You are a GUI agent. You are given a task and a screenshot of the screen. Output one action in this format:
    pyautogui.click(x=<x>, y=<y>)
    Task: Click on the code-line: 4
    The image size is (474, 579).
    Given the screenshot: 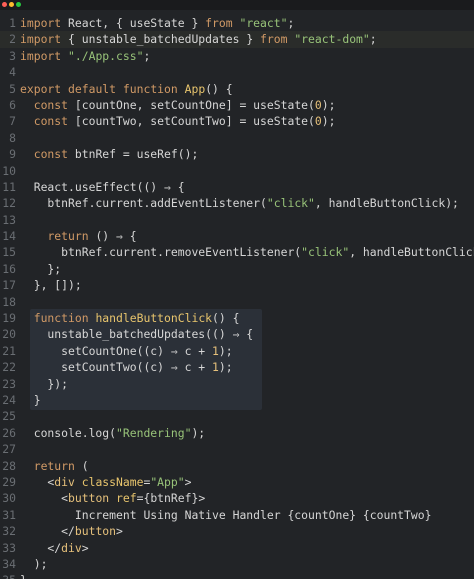 What is the action you would take?
    pyautogui.click(x=237, y=72)
    